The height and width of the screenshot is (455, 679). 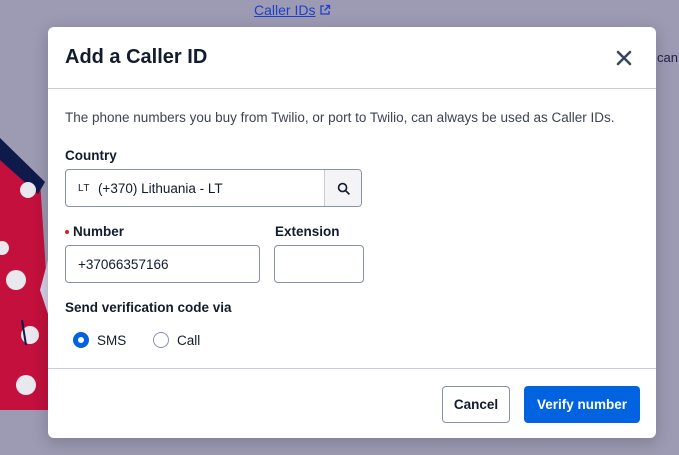 What do you see at coordinates (99, 231) in the screenshot?
I see `number-label-text: Number` at bounding box center [99, 231].